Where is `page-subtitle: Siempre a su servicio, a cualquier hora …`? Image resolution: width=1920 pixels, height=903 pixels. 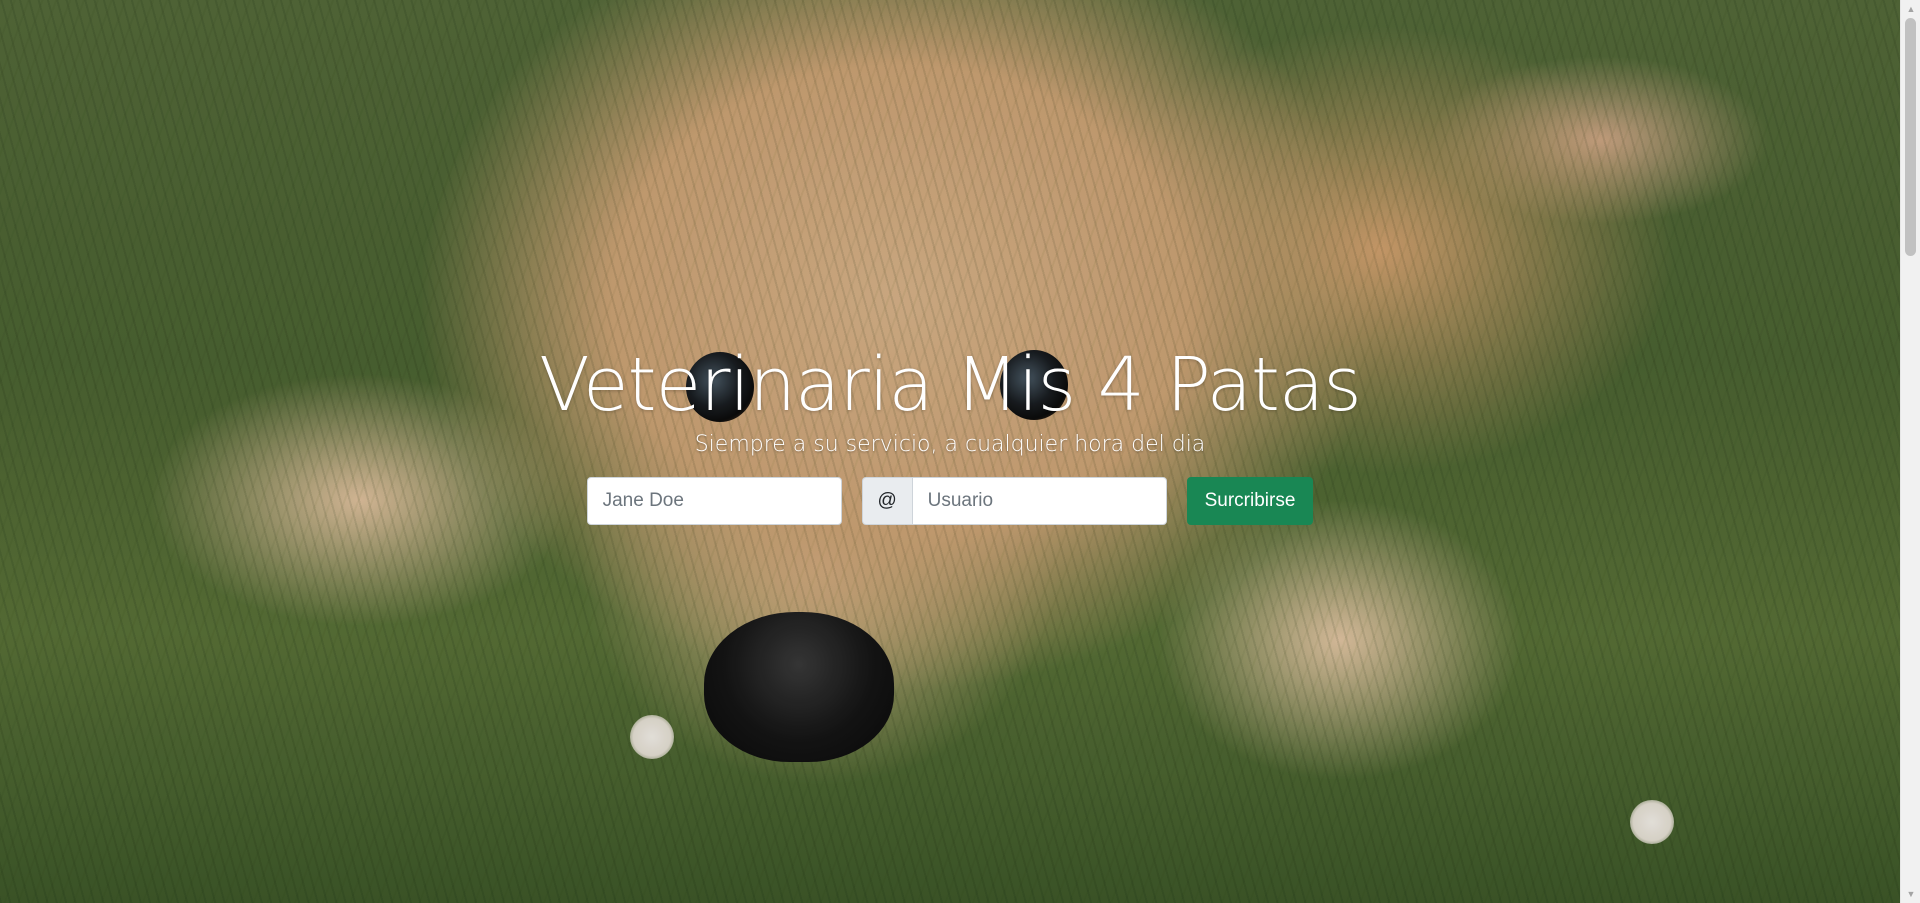
page-subtitle: Siempre a su servicio, a cualquier hora … is located at coordinates (950, 445).